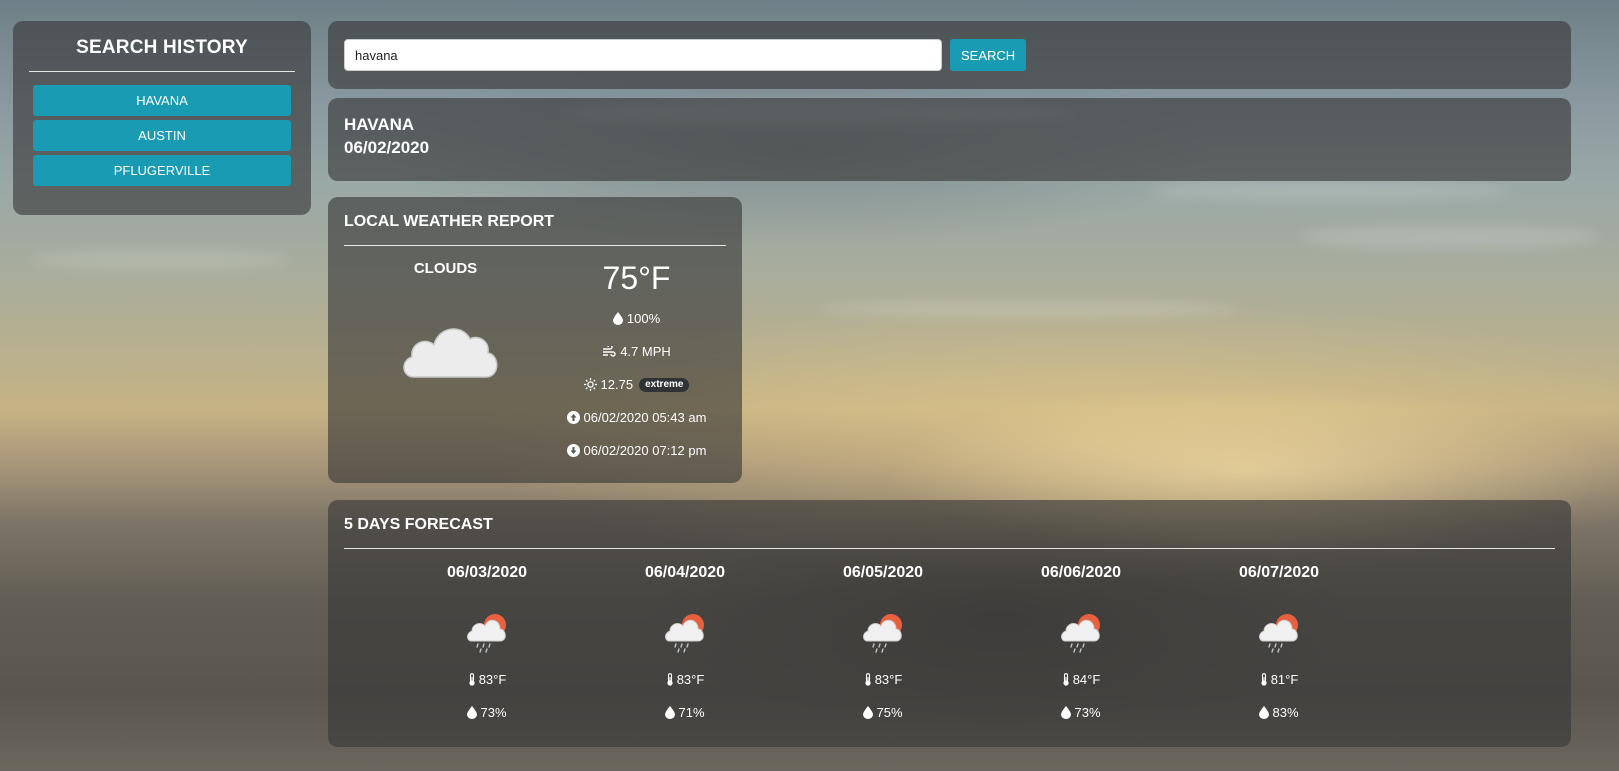 The image size is (1619, 771). I want to click on search-history-title: SEARCH HISTORY, so click(162, 54).